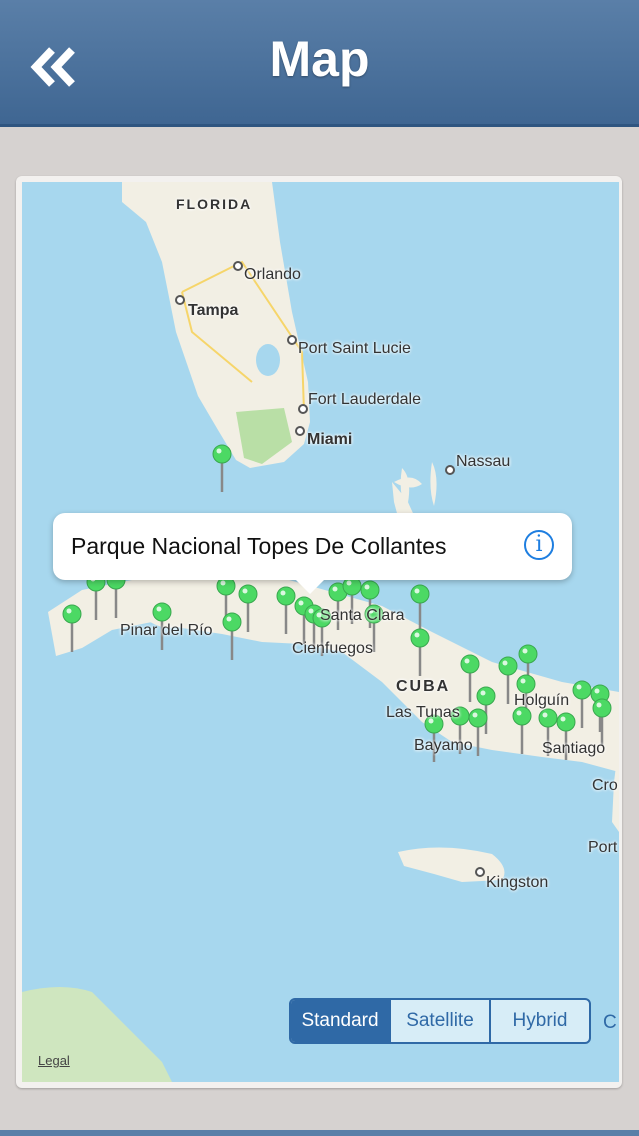 This screenshot has width=639, height=1136. What do you see at coordinates (214, 204) in the screenshot?
I see `map-label-florida: FLORIDA` at bounding box center [214, 204].